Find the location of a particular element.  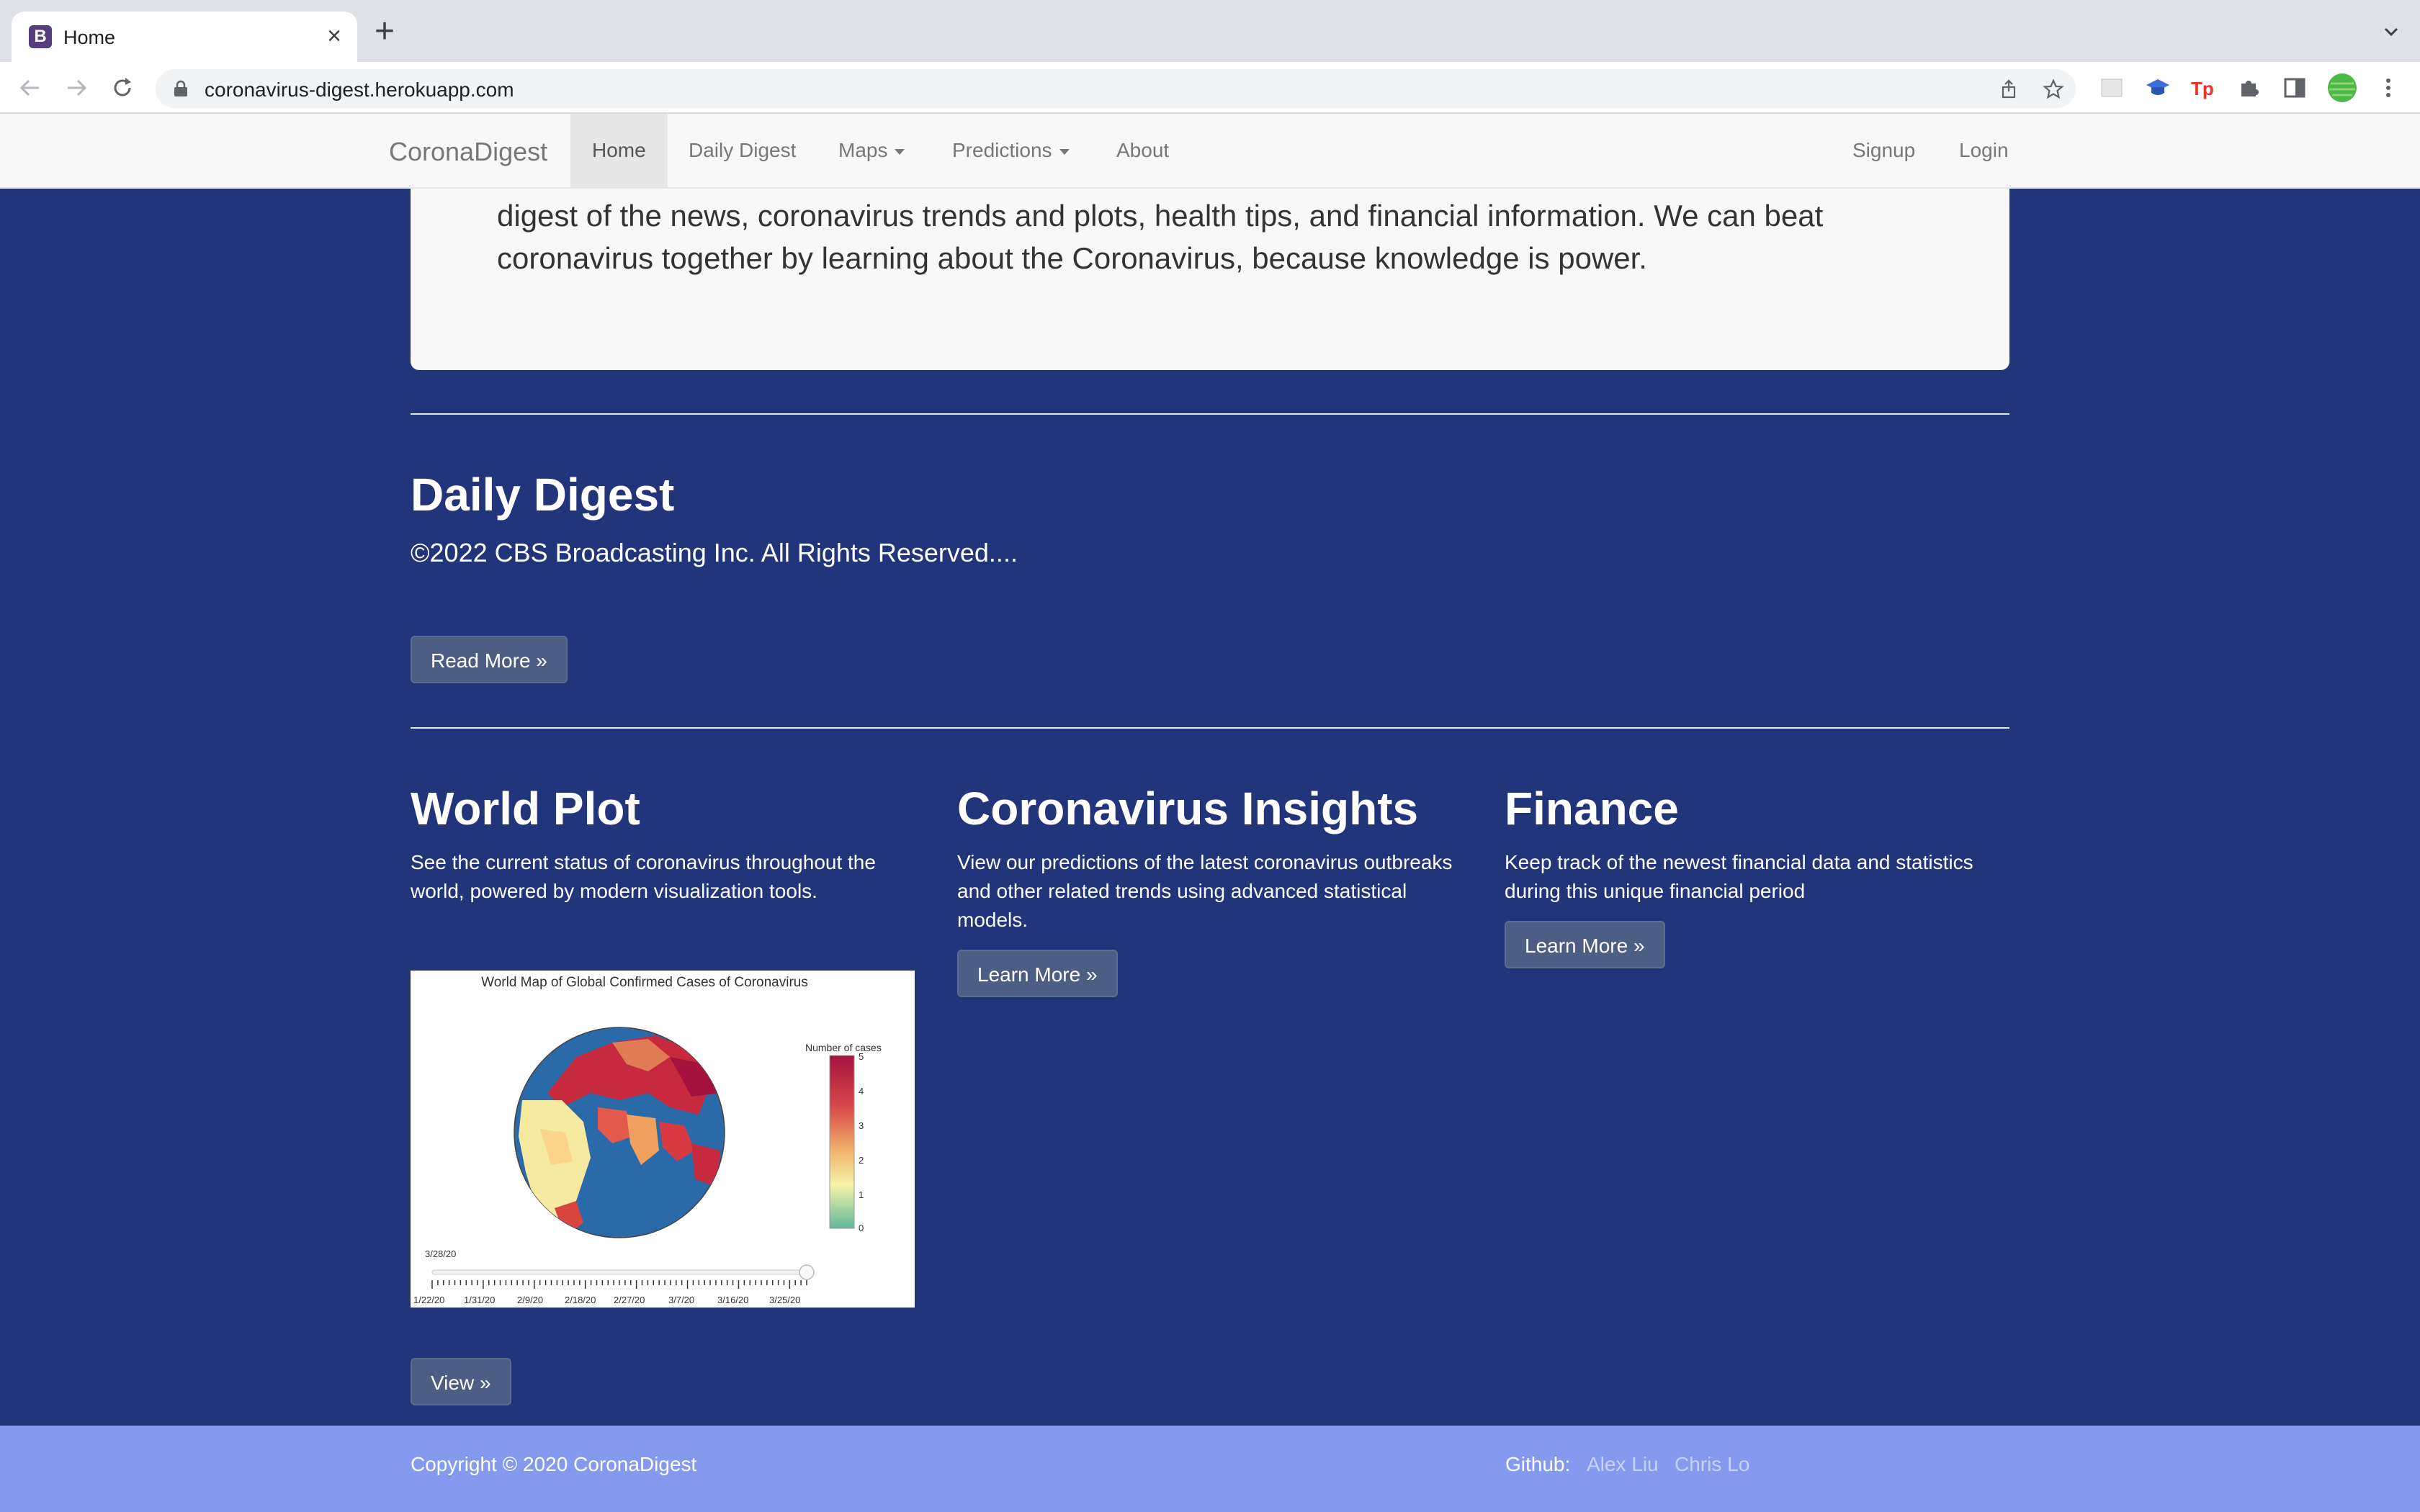

kebab-menu-icon is located at coordinates (2388, 88).